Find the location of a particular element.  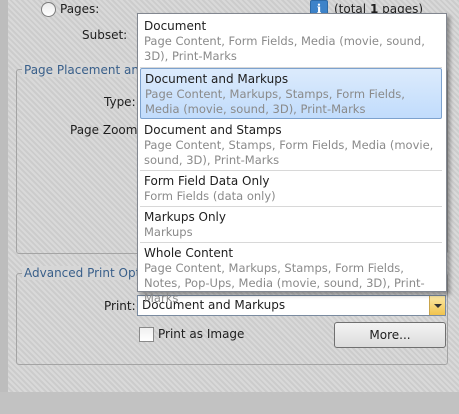

dropdown-item-title: Whole Content is located at coordinates (189, 253).